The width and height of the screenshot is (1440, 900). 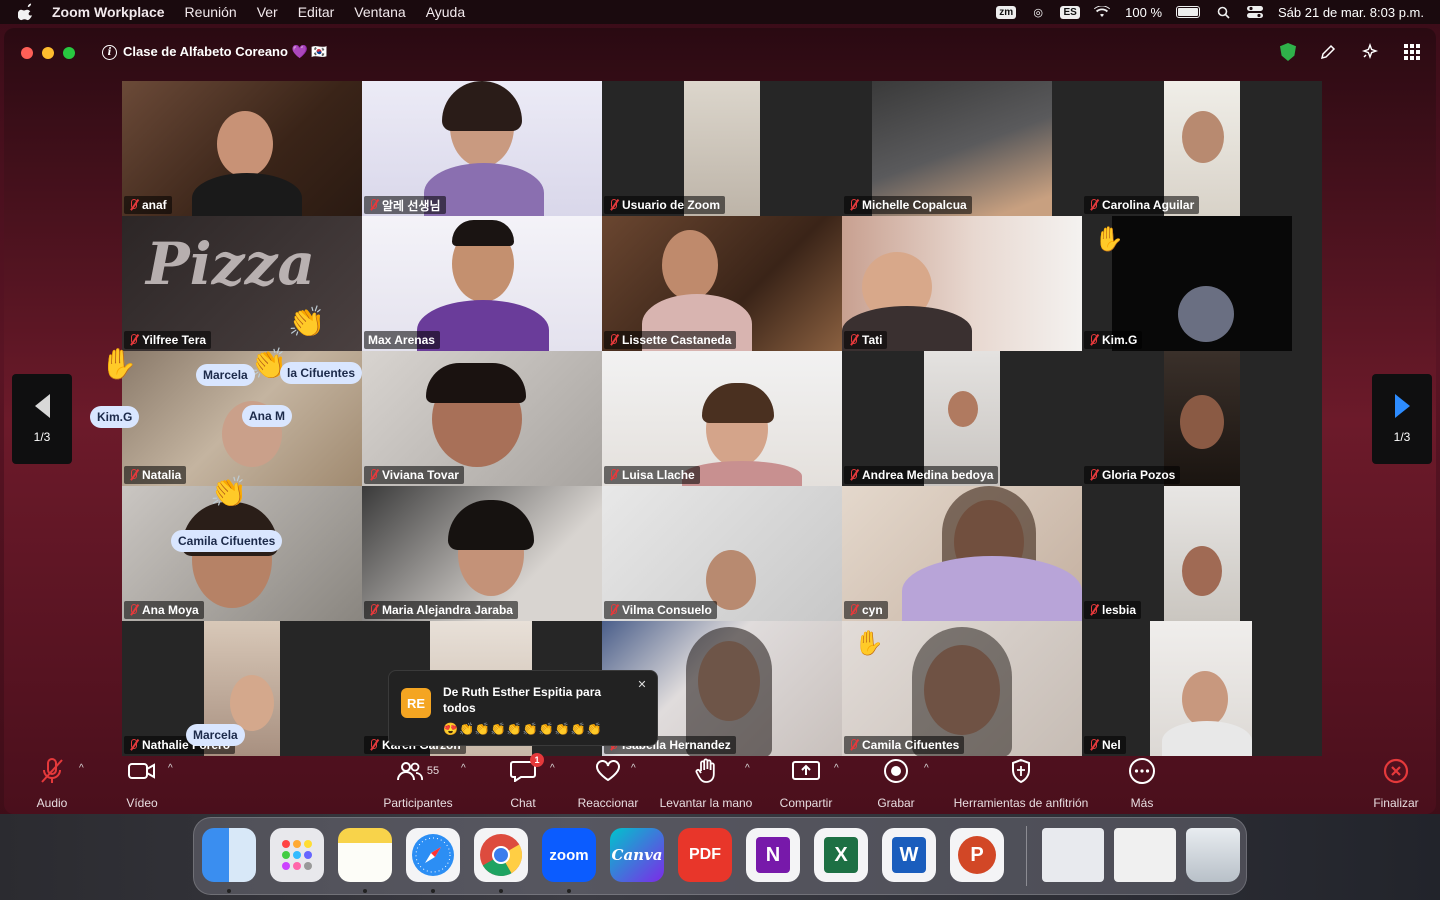 What do you see at coordinates (297, 855) in the screenshot?
I see `launchpad-dock-icon` at bounding box center [297, 855].